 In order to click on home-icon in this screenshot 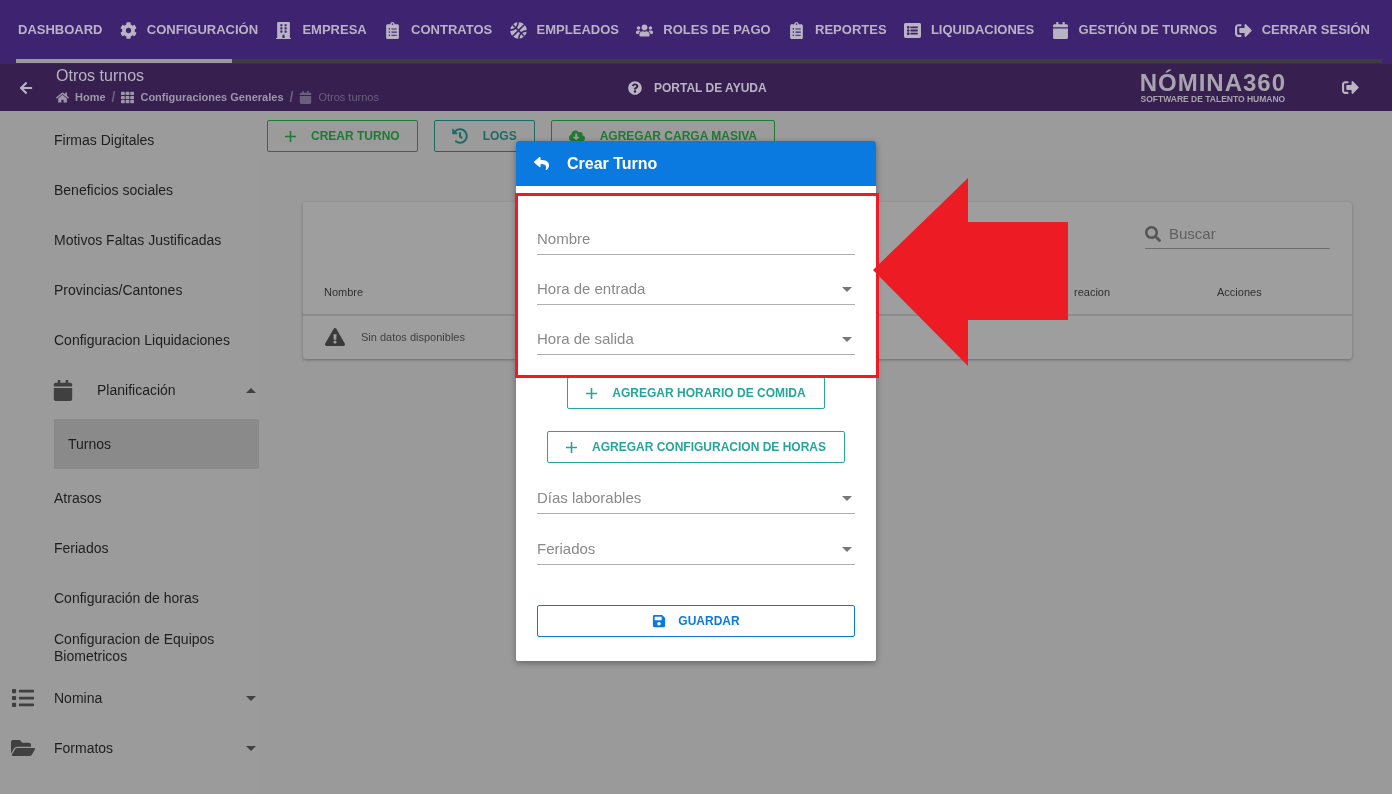, I will do `click(62, 97)`.